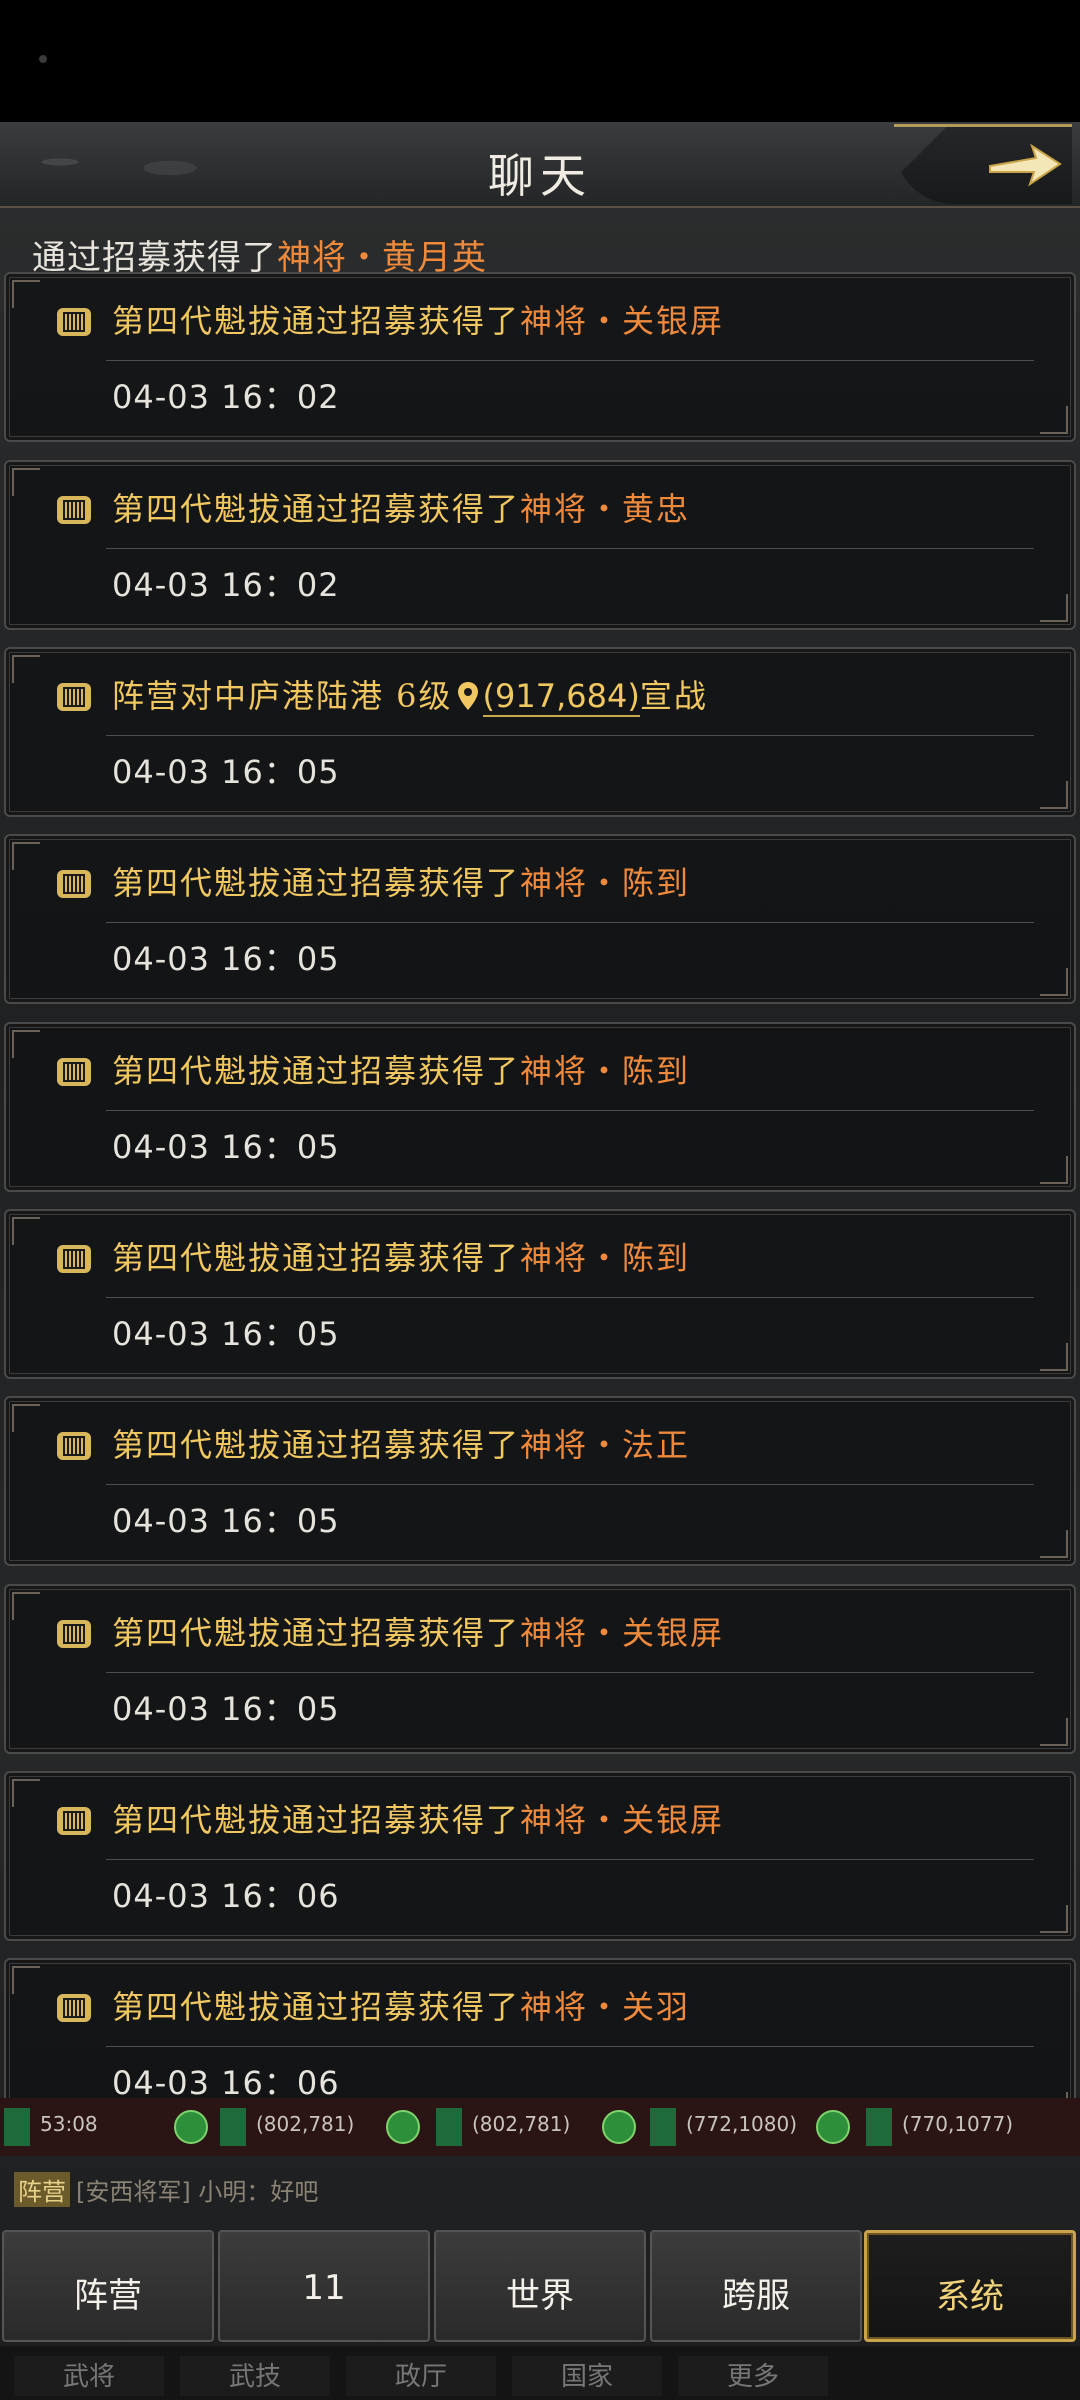 Image resolution: width=1080 pixels, height=2400 pixels. I want to click on message-text: 第四代魁拔通过招募获得了神将・关羽, so click(401, 2005).